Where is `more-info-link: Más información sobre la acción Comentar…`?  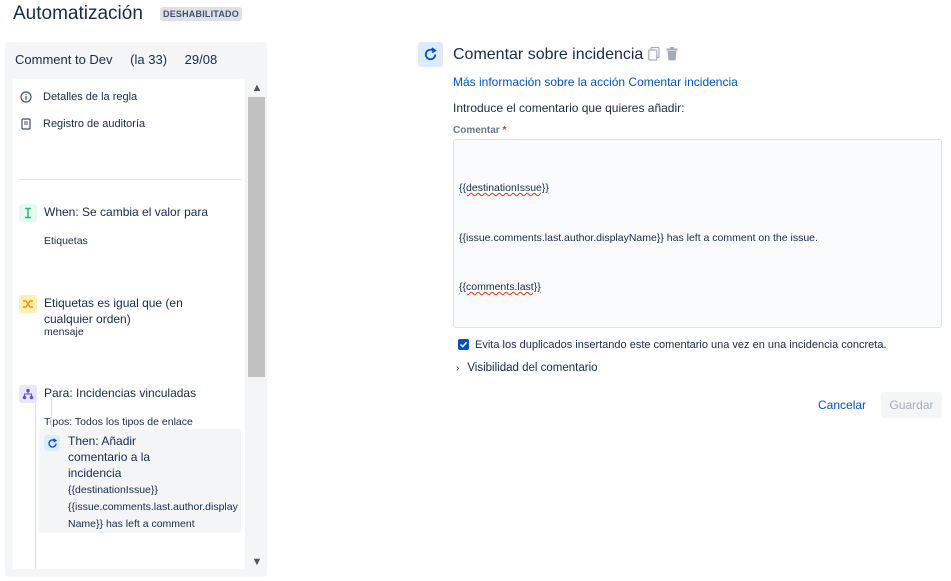 more-info-link: Más información sobre la acción Comentar… is located at coordinates (595, 82).